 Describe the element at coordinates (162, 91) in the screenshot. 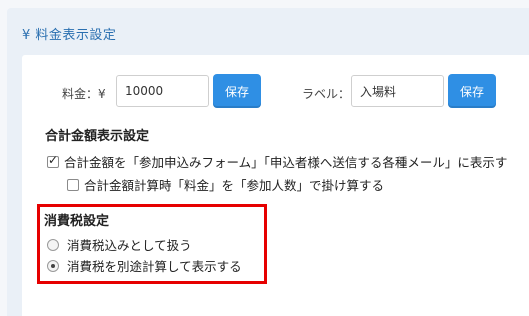

I see `price-input` at that location.